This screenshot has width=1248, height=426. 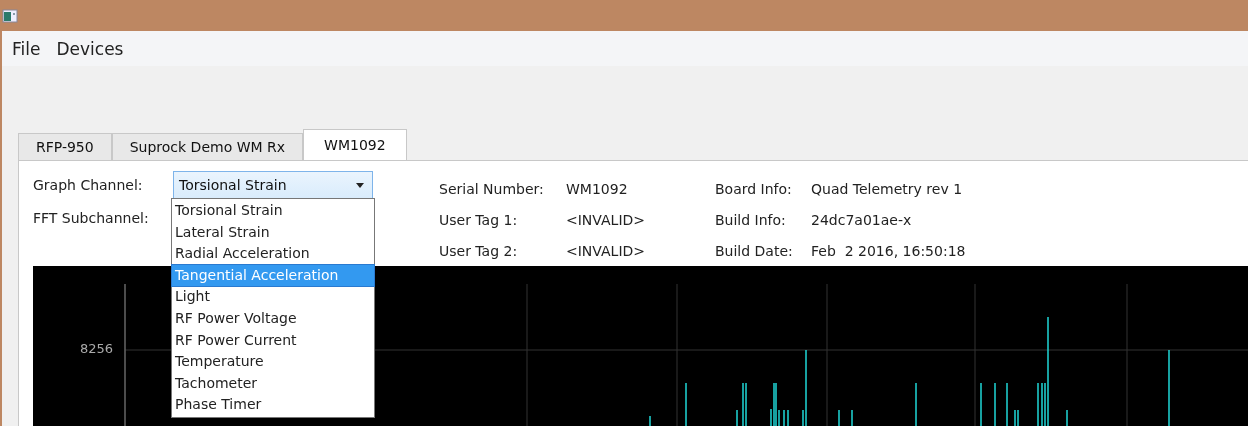 What do you see at coordinates (597, 189) in the screenshot?
I see `info-value: WM1092` at bounding box center [597, 189].